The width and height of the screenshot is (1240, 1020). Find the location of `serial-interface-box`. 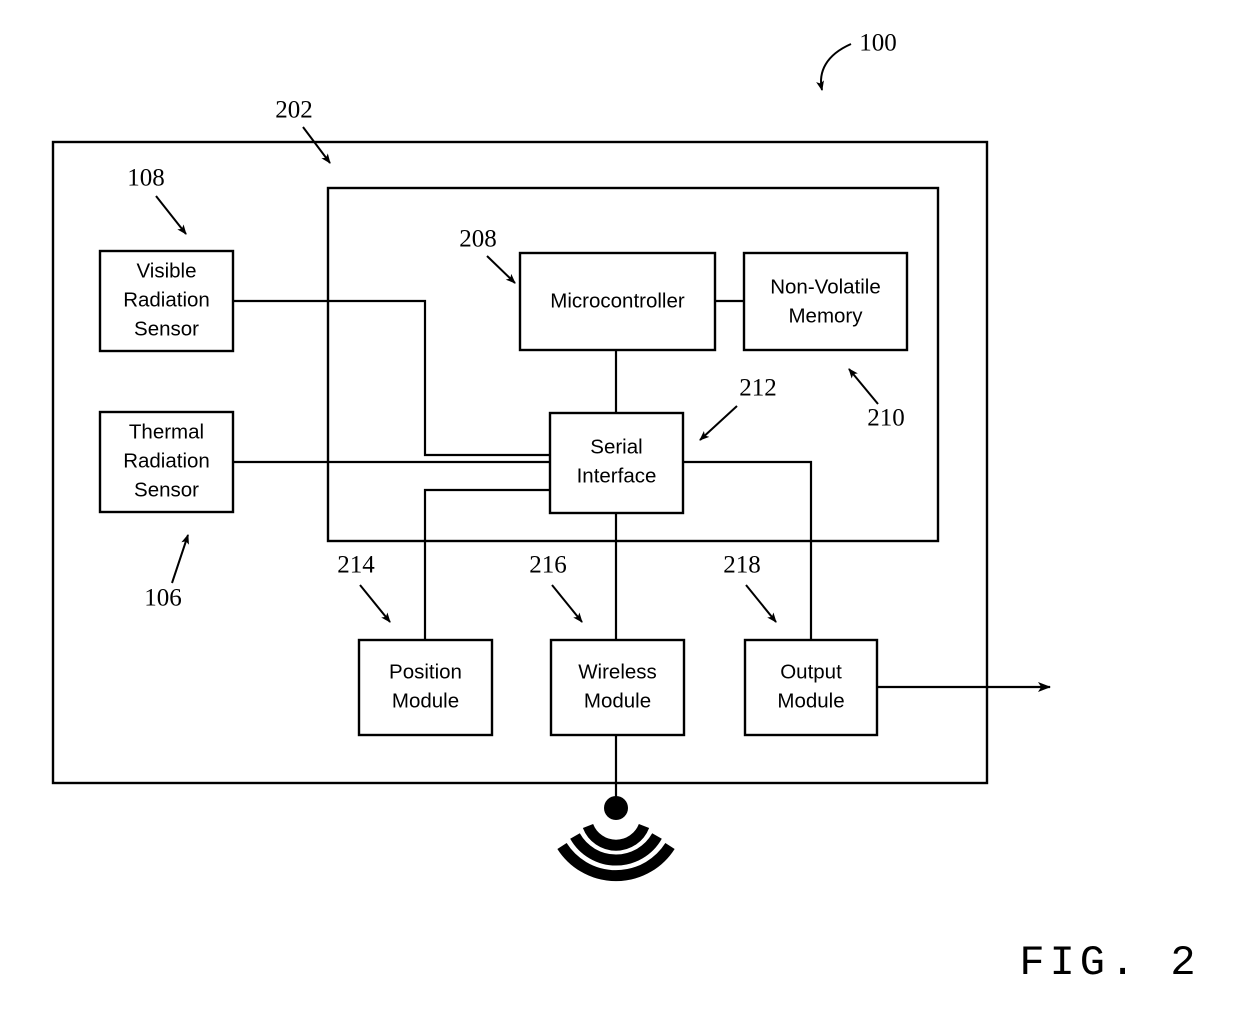

serial-interface-box is located at coordinates (616, 463).